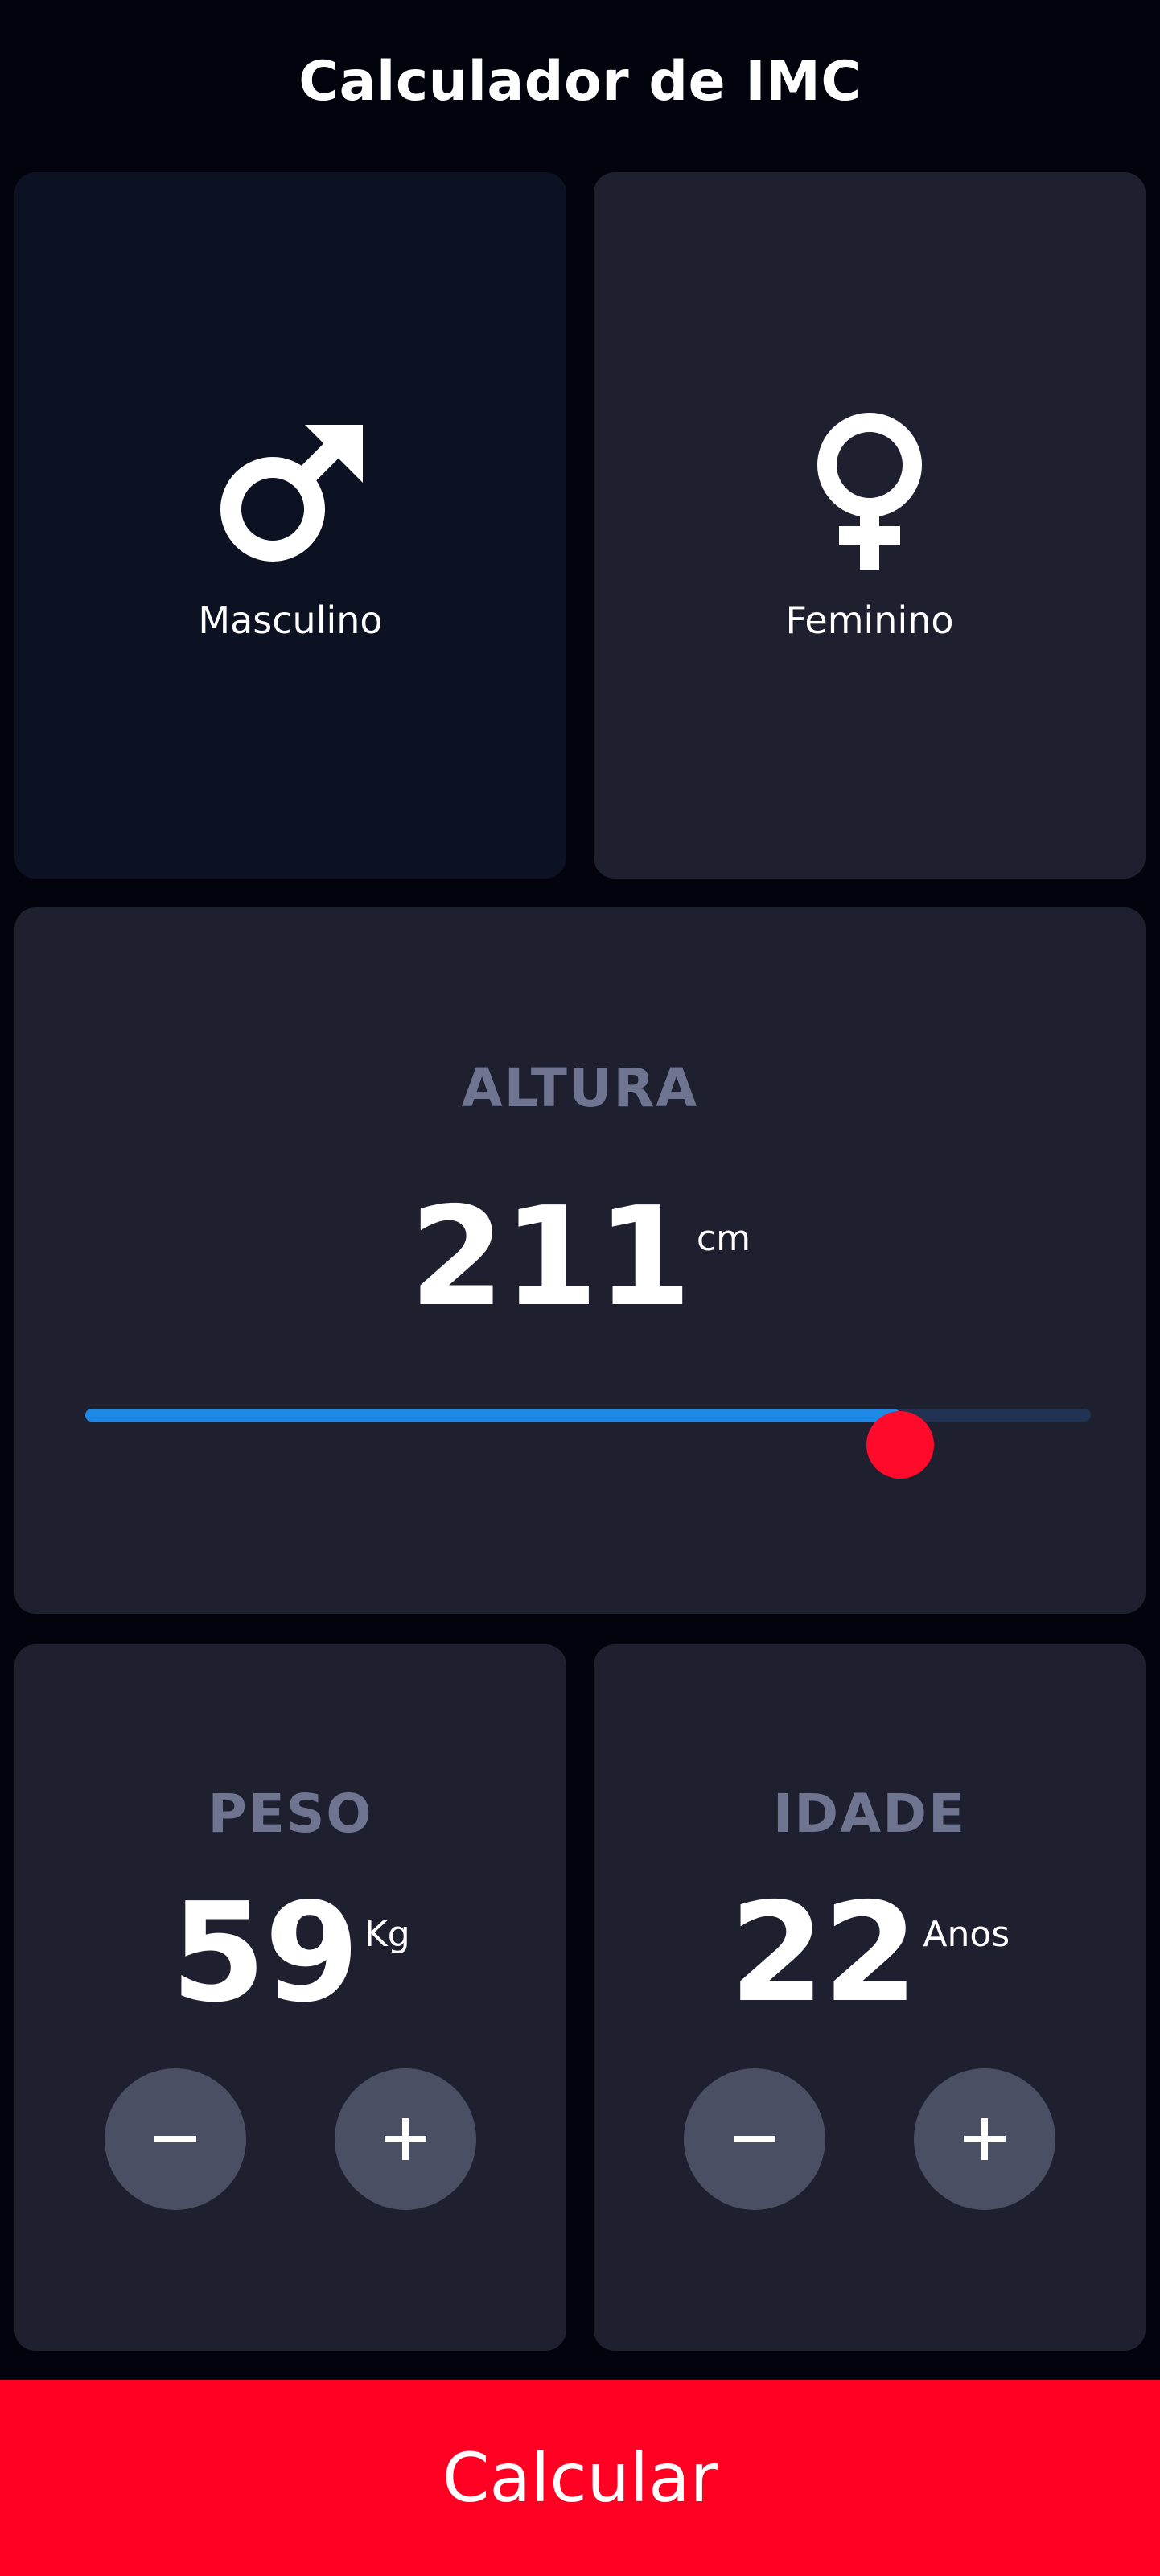  I want to click on age-label: IDADE, so click(869, 1814).